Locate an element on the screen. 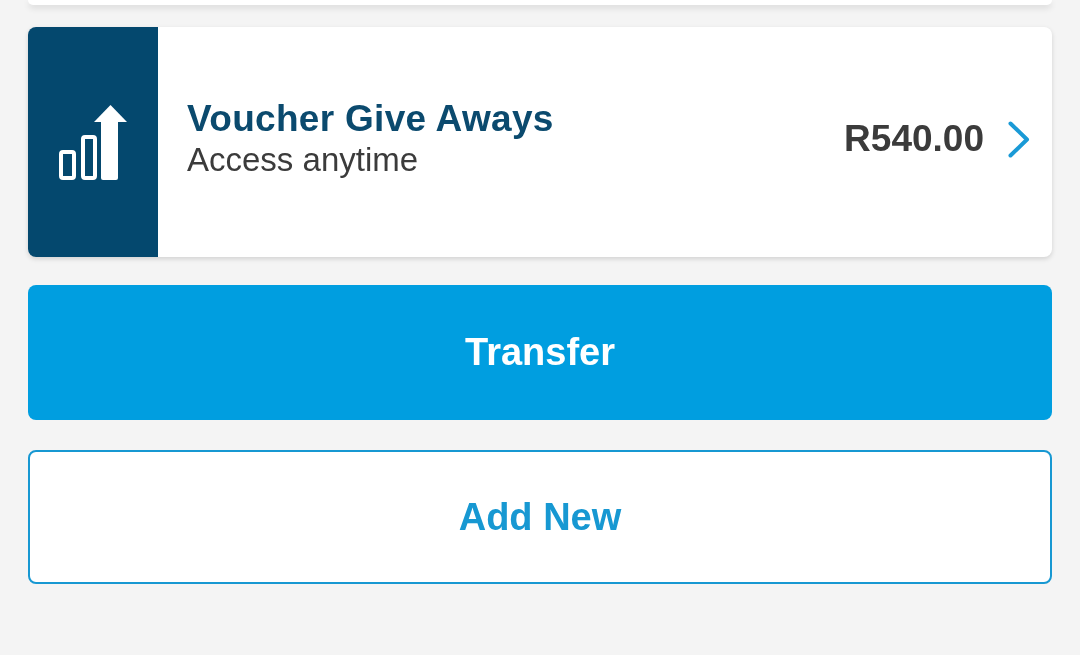 The height and width of the screenshot is (655, 1080). account-balance: R540.00 is located at coordinates (914, 138).